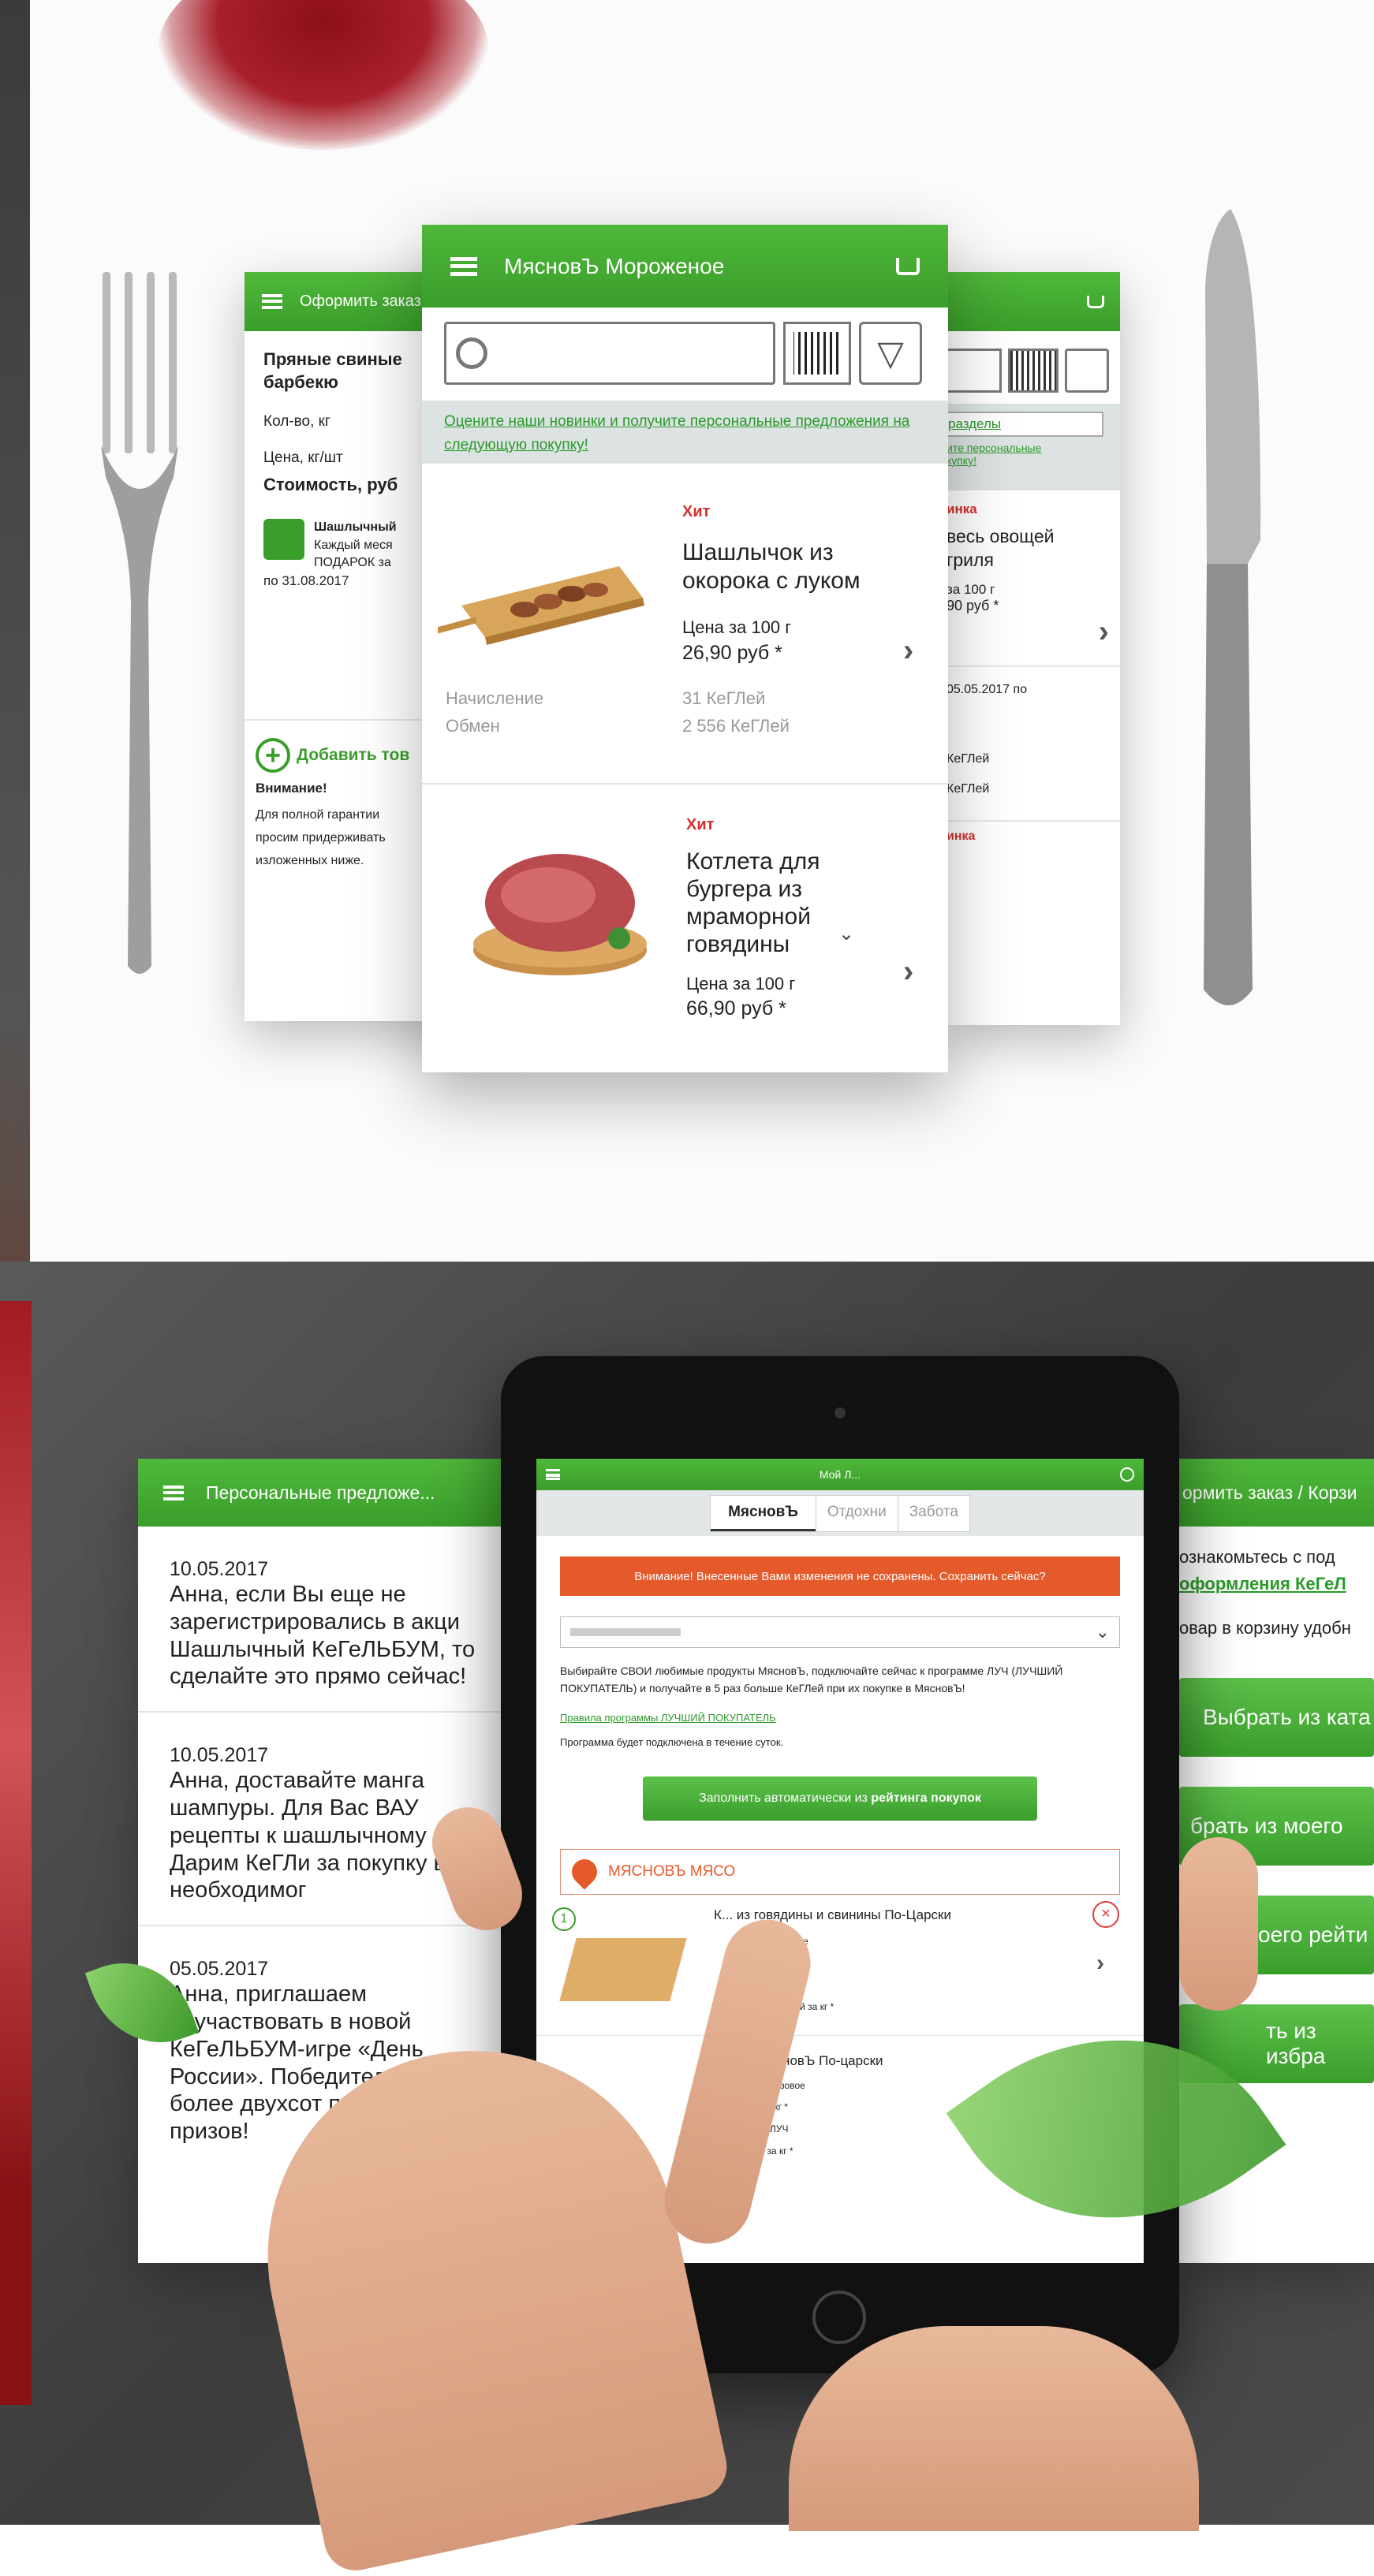  I want to click on price: 26,90 руб *, so click(732, 653).